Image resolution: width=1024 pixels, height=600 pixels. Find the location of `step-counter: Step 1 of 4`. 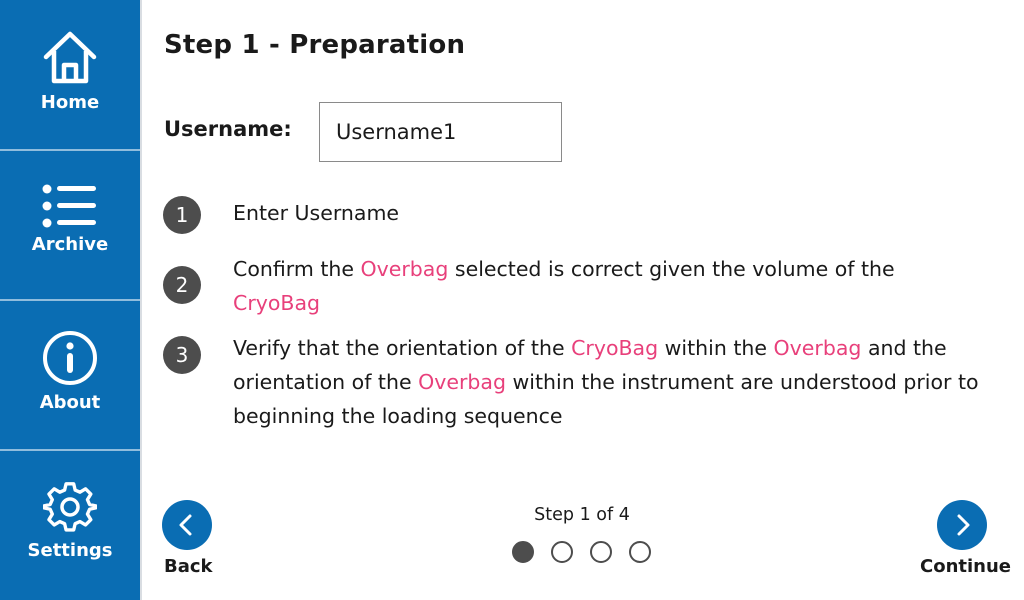

step-counter: Step 1 of 4 is located at coordinates (582, 515).